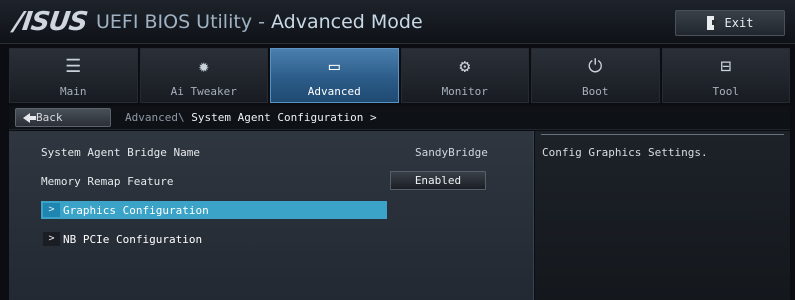 The width and height of the screenshot is (795, 300). I want to click on breadcrumb: Advanced\ System Agent Configuration >, so click(251, 117).